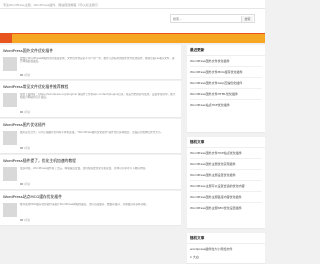  What do you see at coordinates (6, 38) in the screenshot?
I see `nav-tab-home` at bounding box center [6, 38].